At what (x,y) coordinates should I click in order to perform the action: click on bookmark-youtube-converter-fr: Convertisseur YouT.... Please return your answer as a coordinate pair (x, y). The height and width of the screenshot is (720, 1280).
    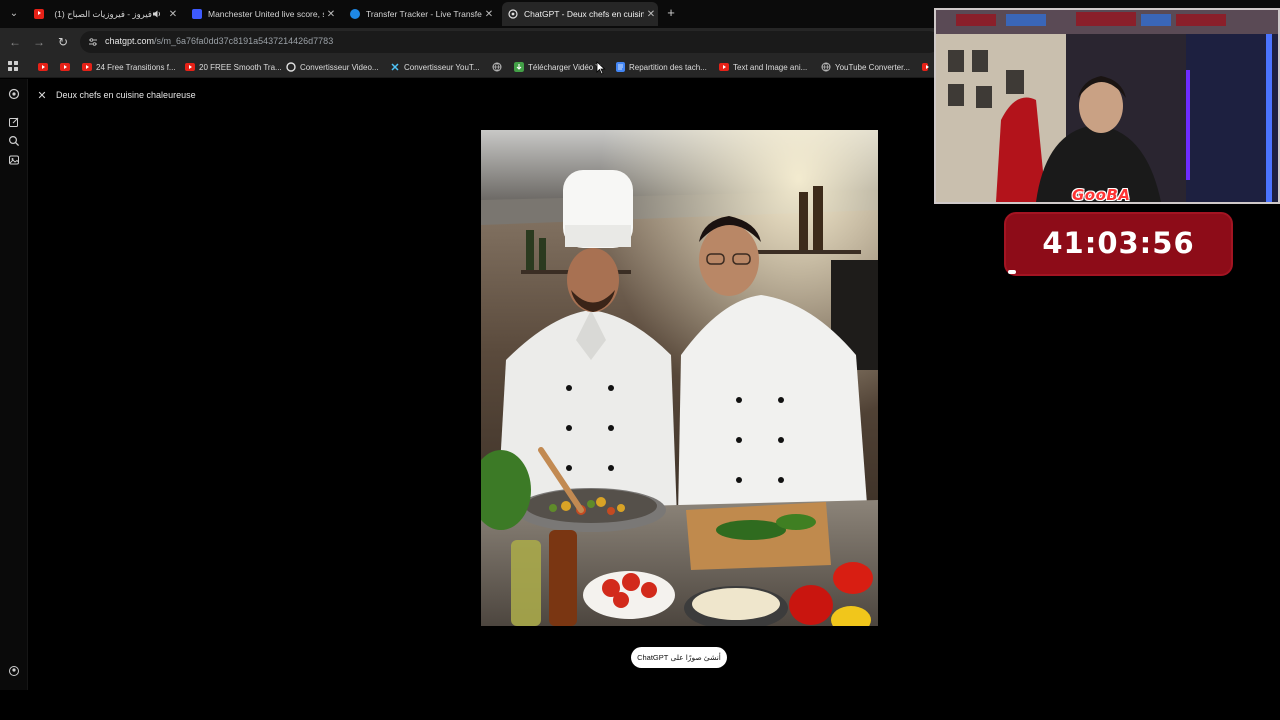
    Looking at the image, I should click on (435, 67).